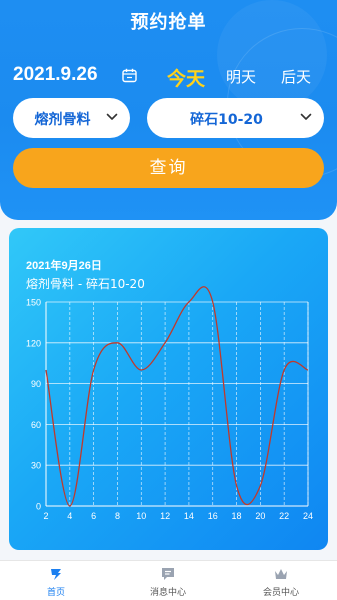 The image size is (337, 600). Describe the element at coordinates (189, 516) in the screenshot. I see `x-tick-label: 14` at that location.